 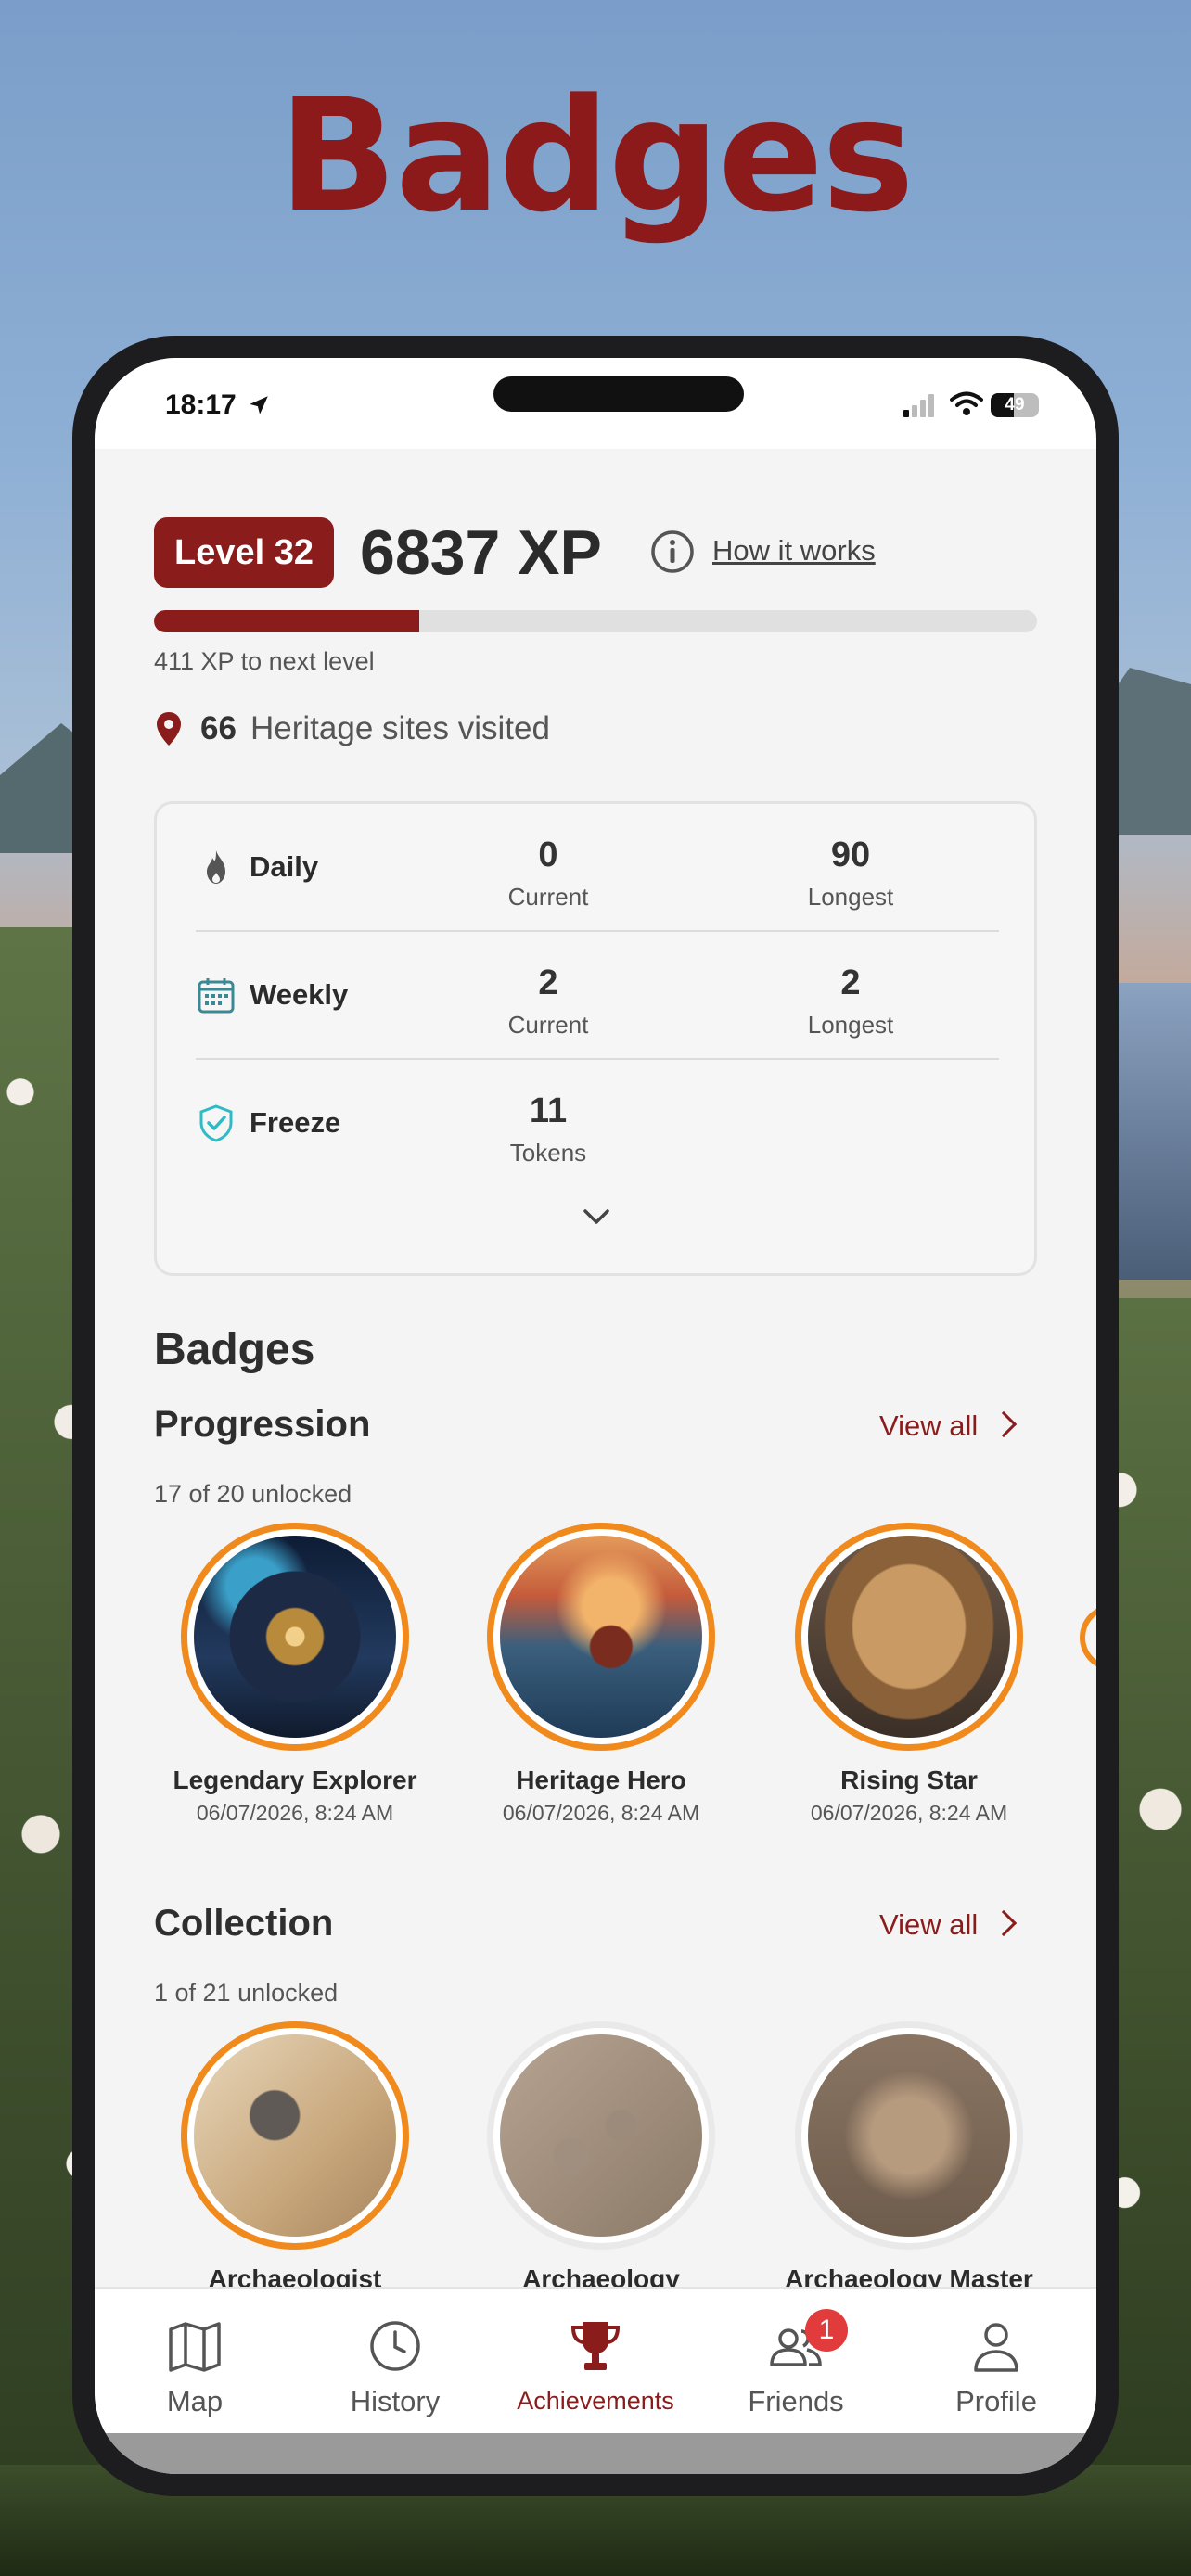 What do you see at coordinates (909, 1780) in the screenshot?
I see `badge-name: Rising Star` at bounding box center [909, 1780].